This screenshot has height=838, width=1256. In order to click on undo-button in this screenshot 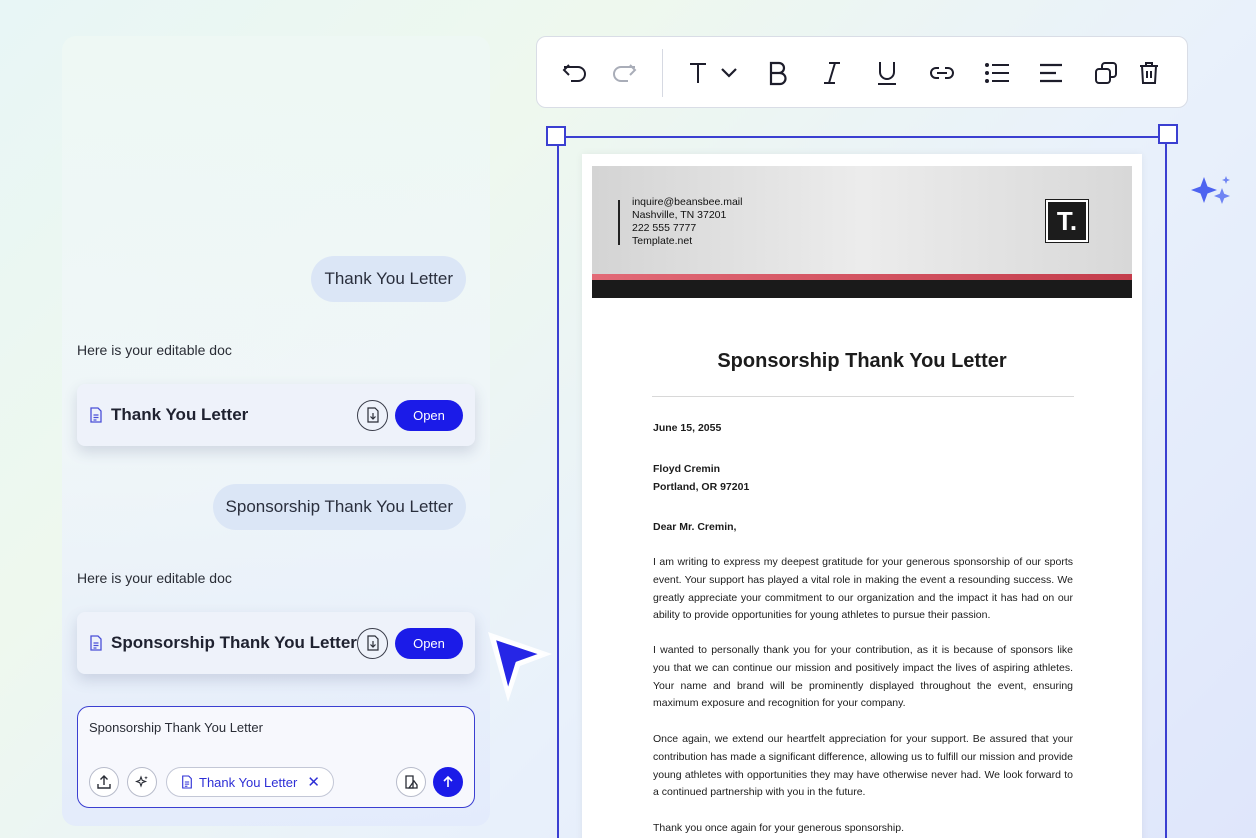, I will do `click(575, 73)`.